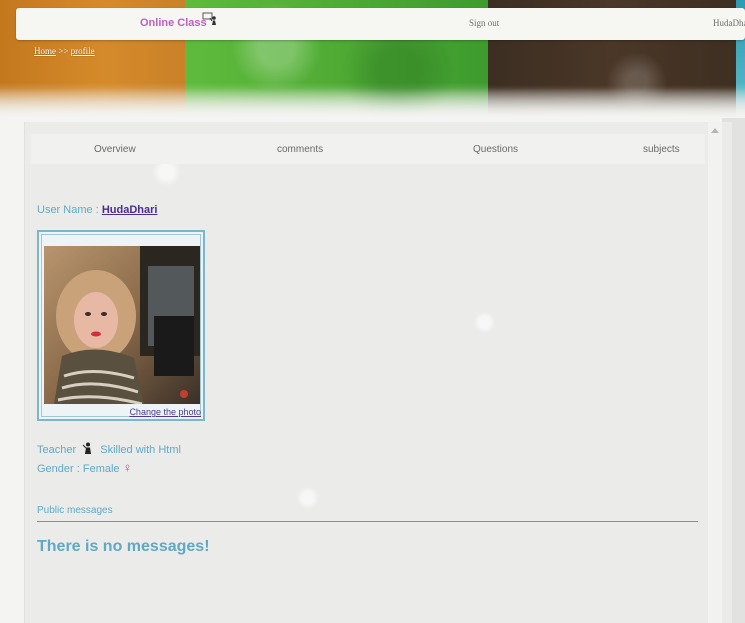 The height and width of the screenshot is (623, 745). I want to click on gender-row: Gender : Female ♀, so click(109, 468).